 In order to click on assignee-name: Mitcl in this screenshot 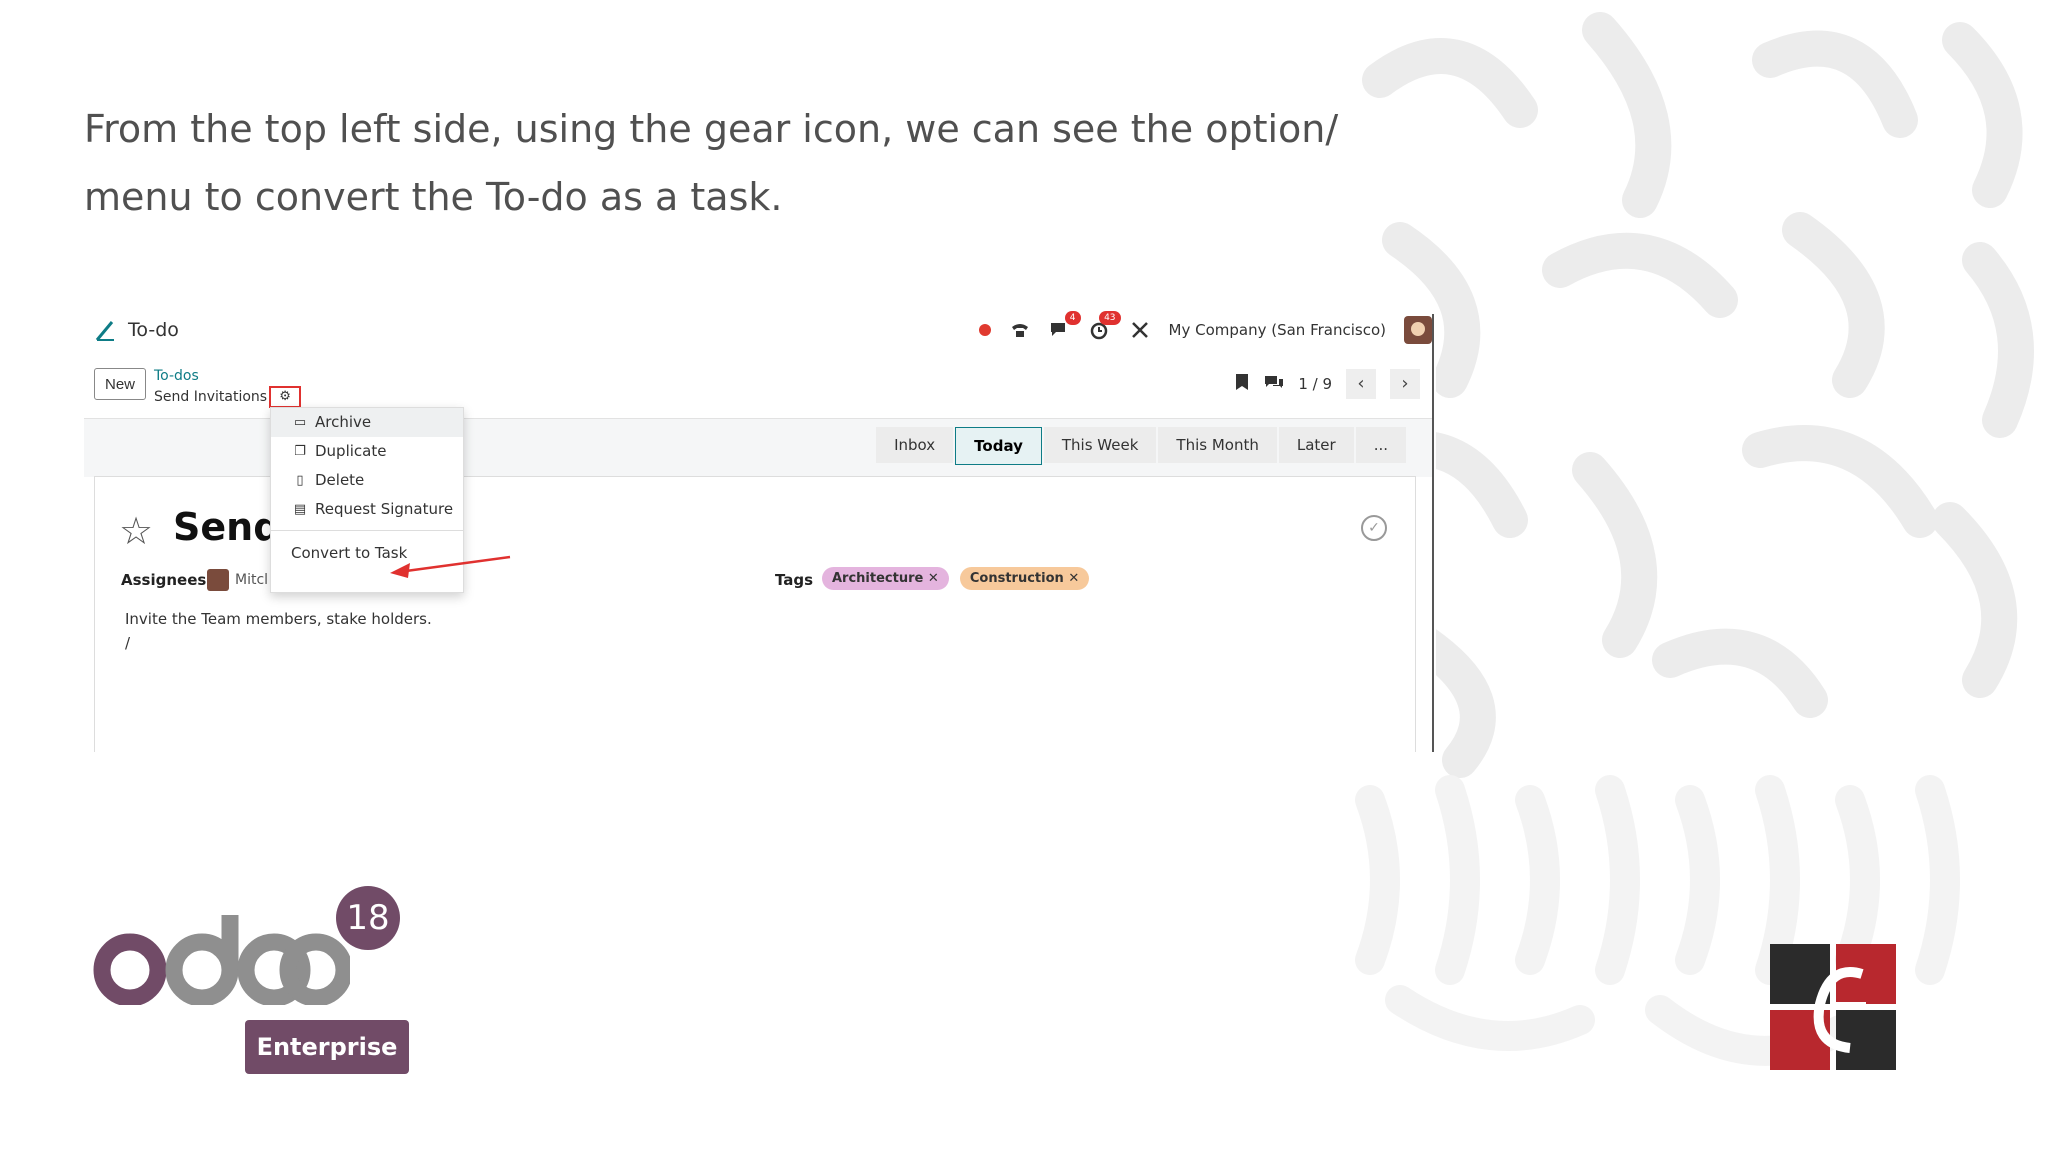, I will do `click(252, 580)`.